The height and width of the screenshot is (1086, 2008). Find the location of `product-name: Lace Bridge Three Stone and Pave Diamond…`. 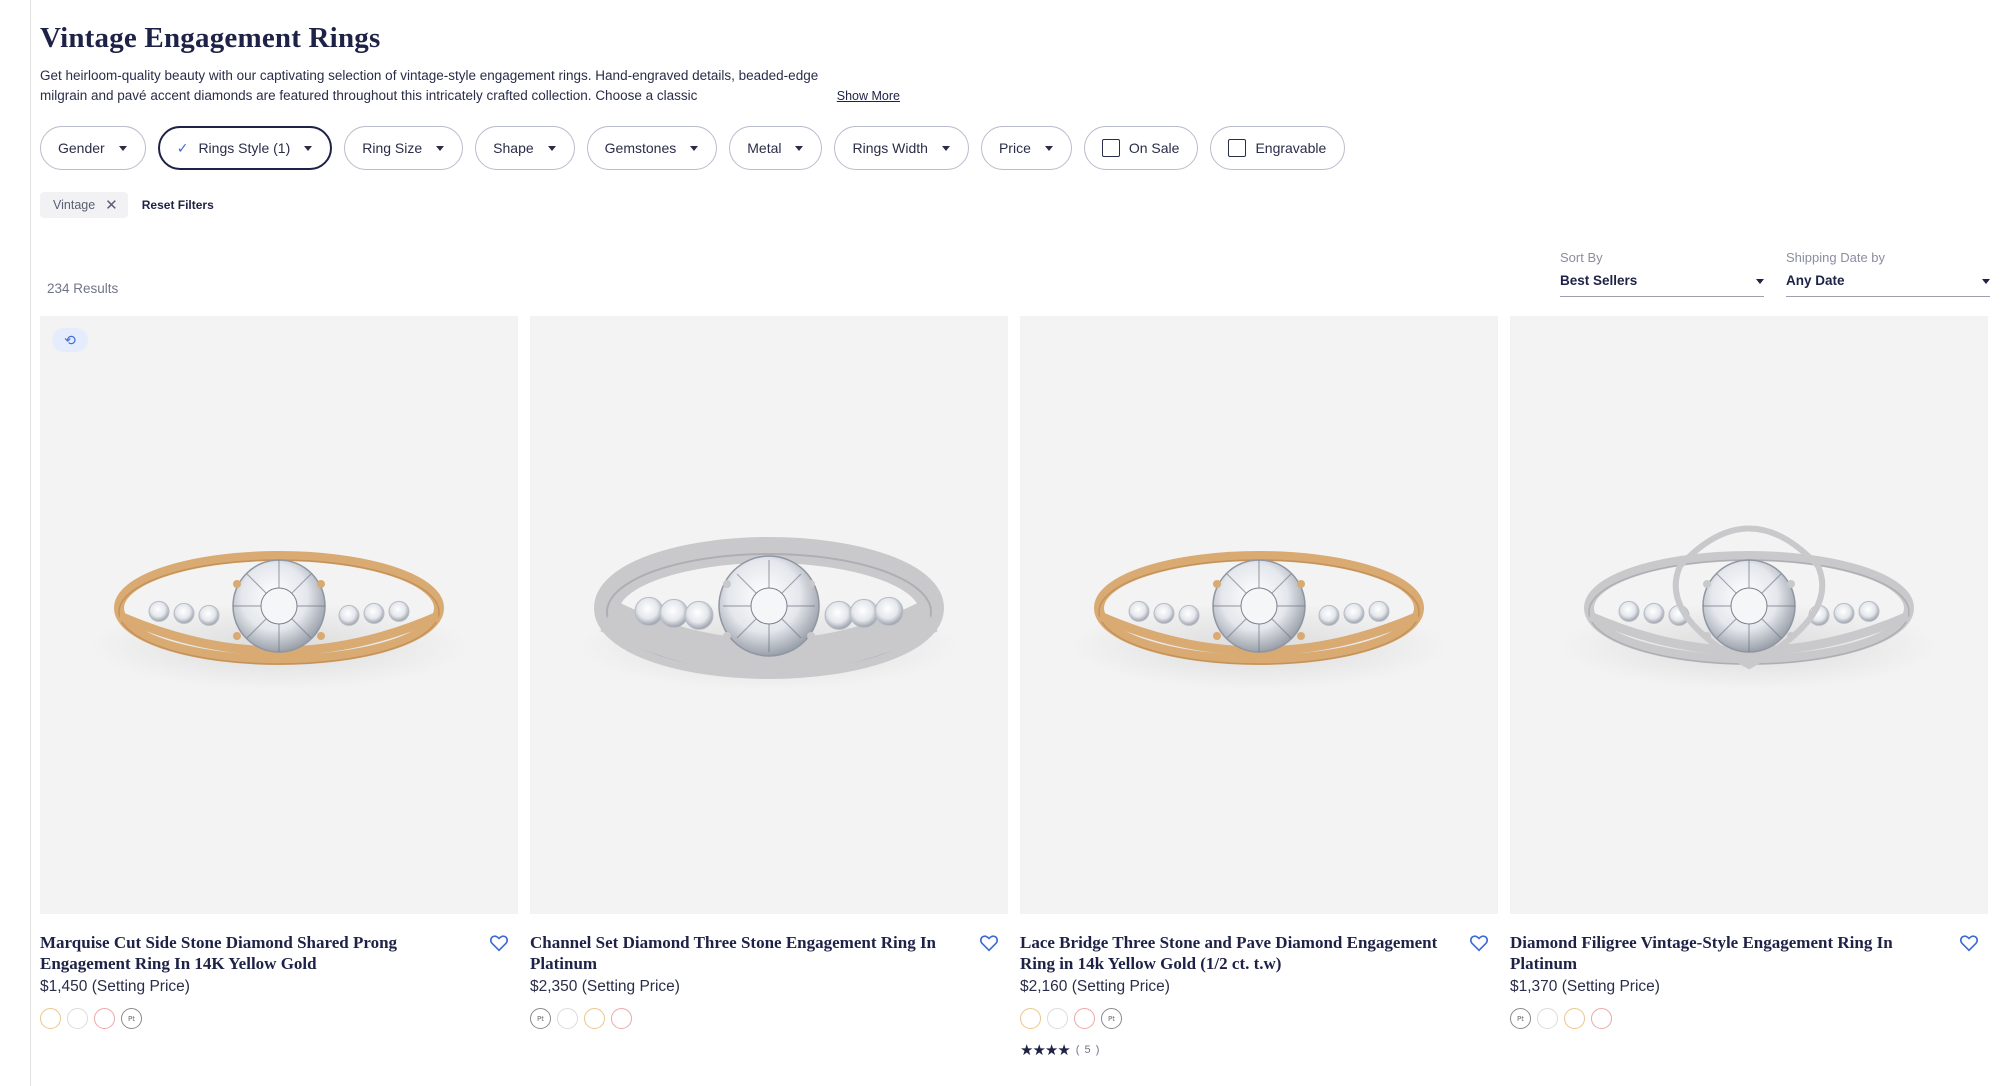

product-name: Lace Bridge Three Stone and Pave Diamond… is located at coordinates (1235, 953).